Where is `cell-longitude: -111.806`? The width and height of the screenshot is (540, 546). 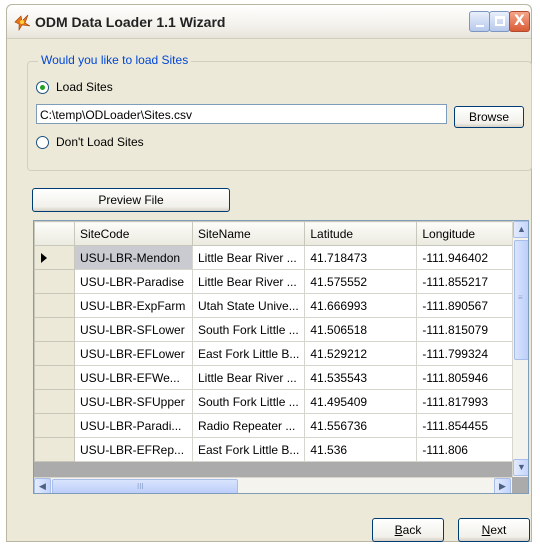
cell-longitude: -111.806 is located at coordinates (465, 449).